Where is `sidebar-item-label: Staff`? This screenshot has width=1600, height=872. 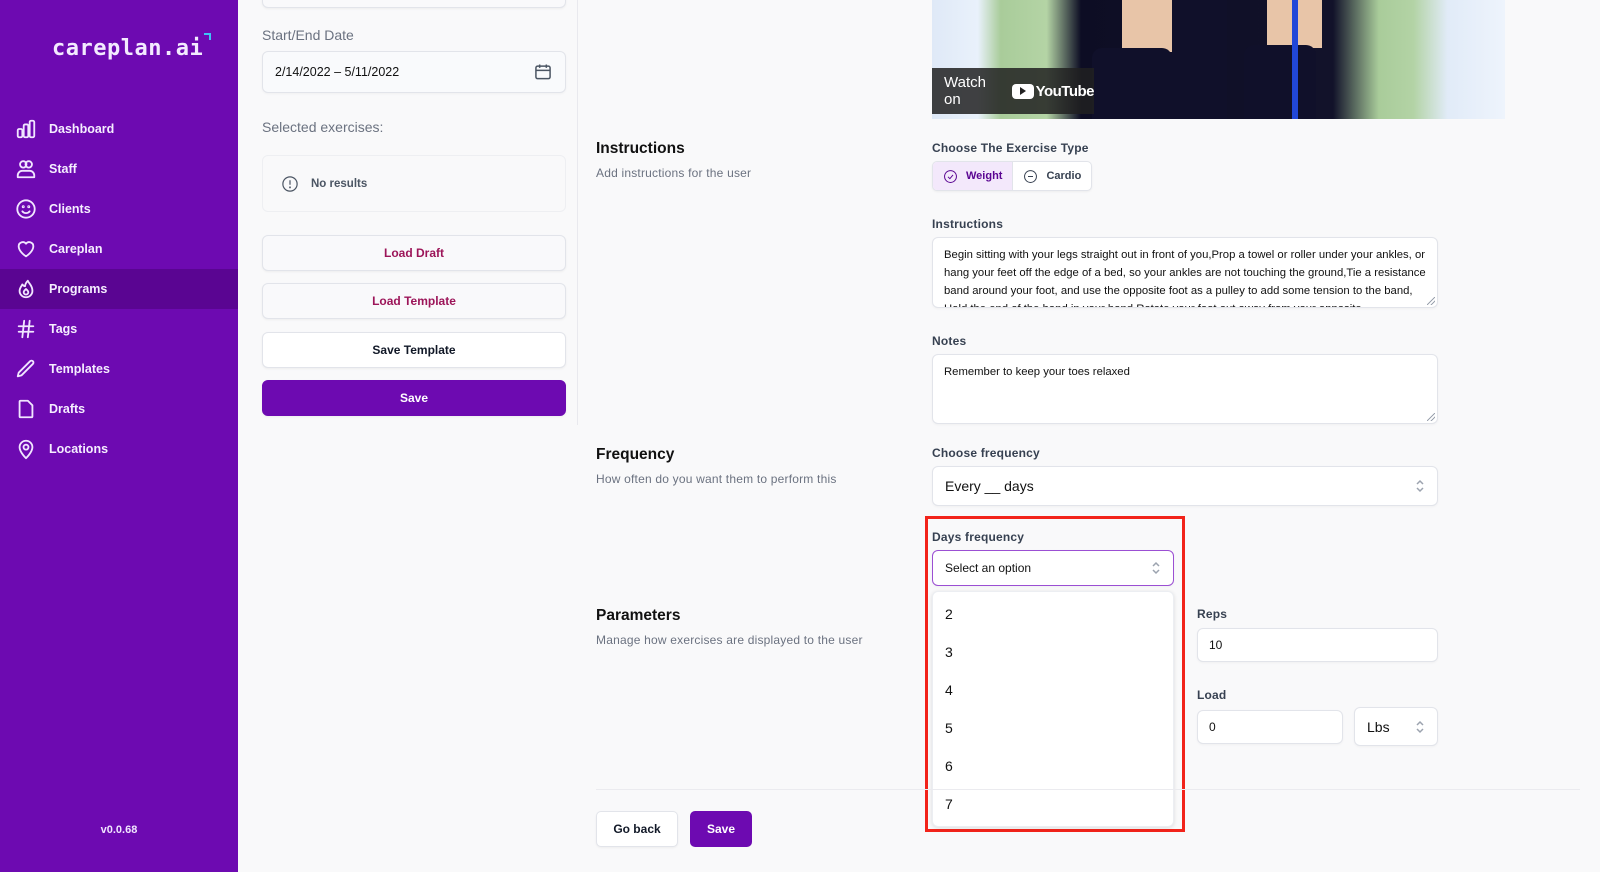
sidebar-item-label: Staff is located at coordinates (63, 169).